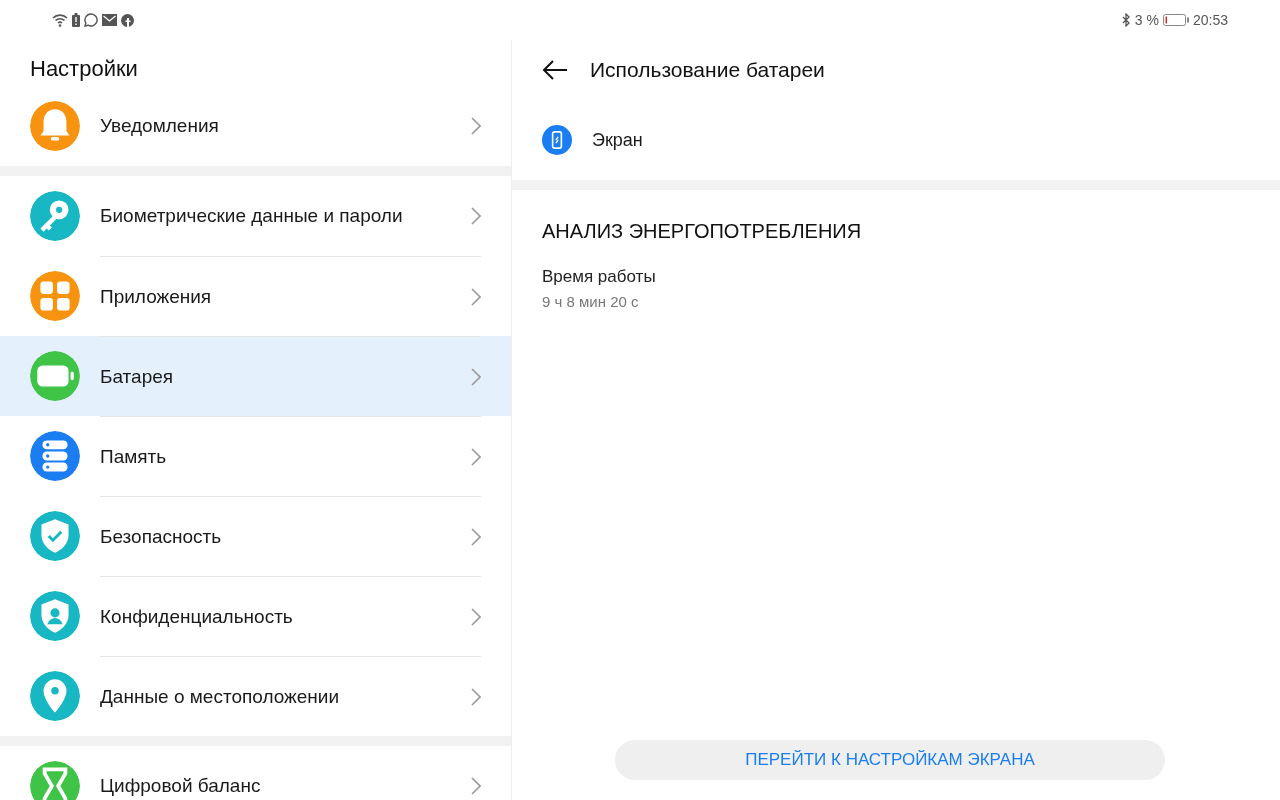  I want to click on battery-icon, so click(1175, 20).